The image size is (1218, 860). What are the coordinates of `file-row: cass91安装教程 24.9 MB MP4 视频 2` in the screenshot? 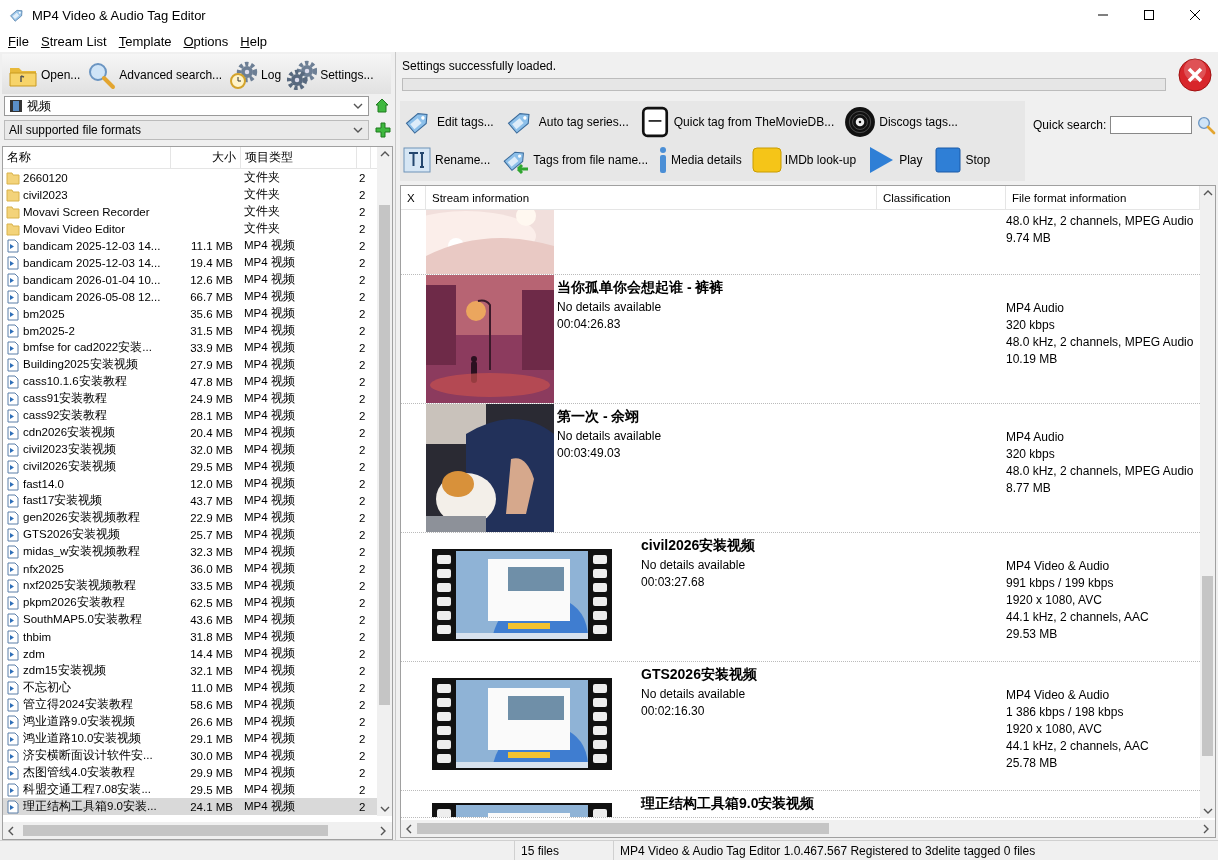 It's located at (190, 398).